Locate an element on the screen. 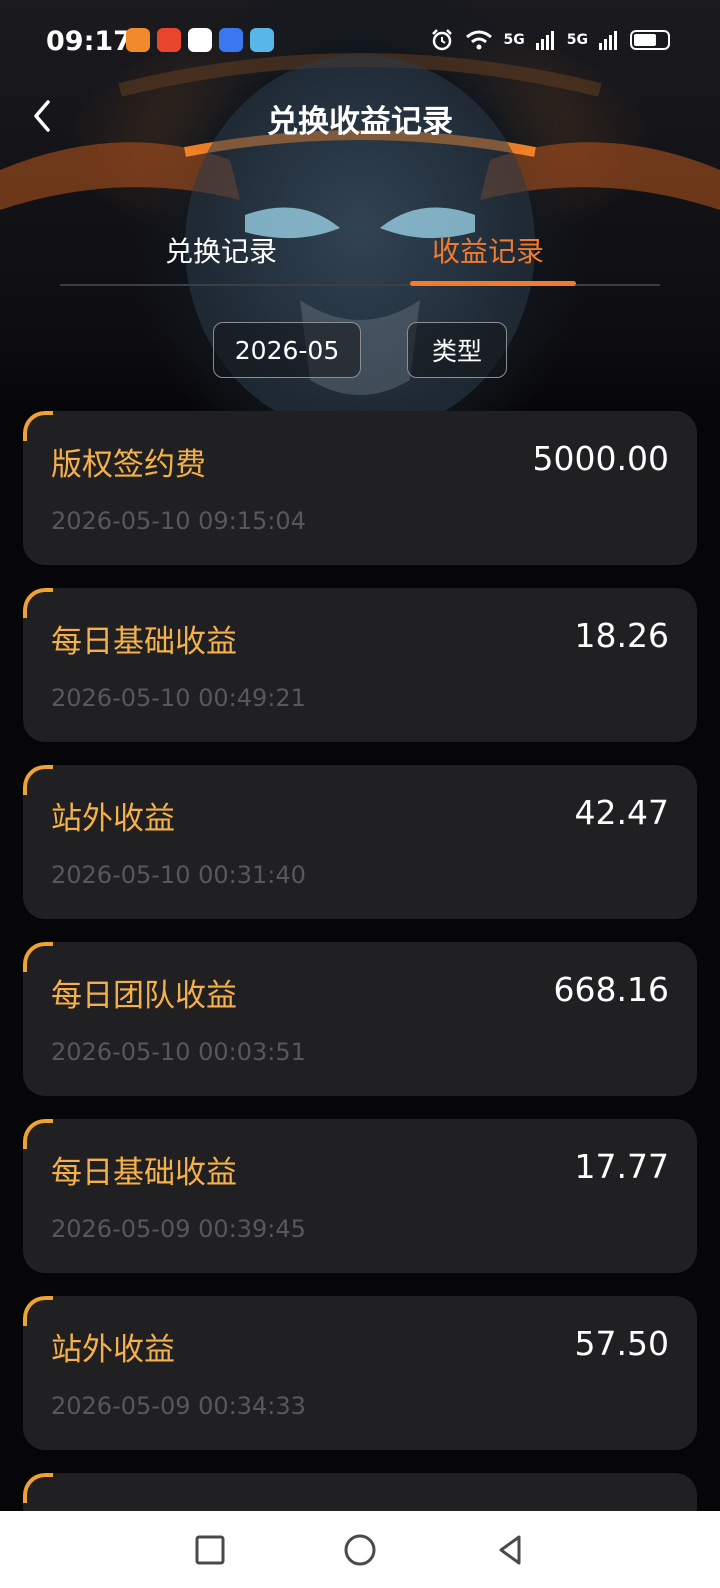  page-title: 兑换收益记录 is located at coordinates (360, 122).